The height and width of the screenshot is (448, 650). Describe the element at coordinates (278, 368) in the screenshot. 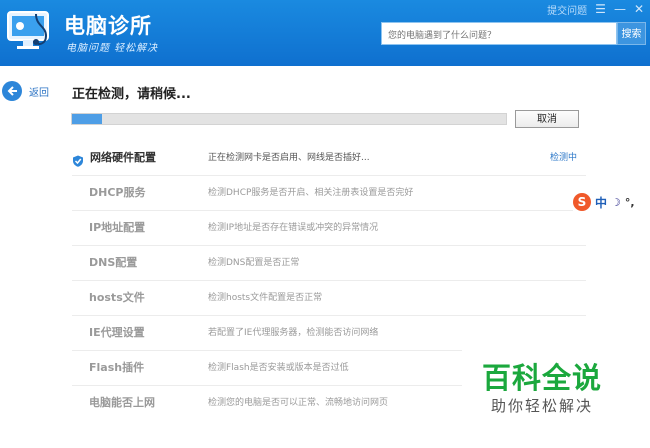

I see `check-desc: 检测Flash是否安装或版本是否过低` at that location.